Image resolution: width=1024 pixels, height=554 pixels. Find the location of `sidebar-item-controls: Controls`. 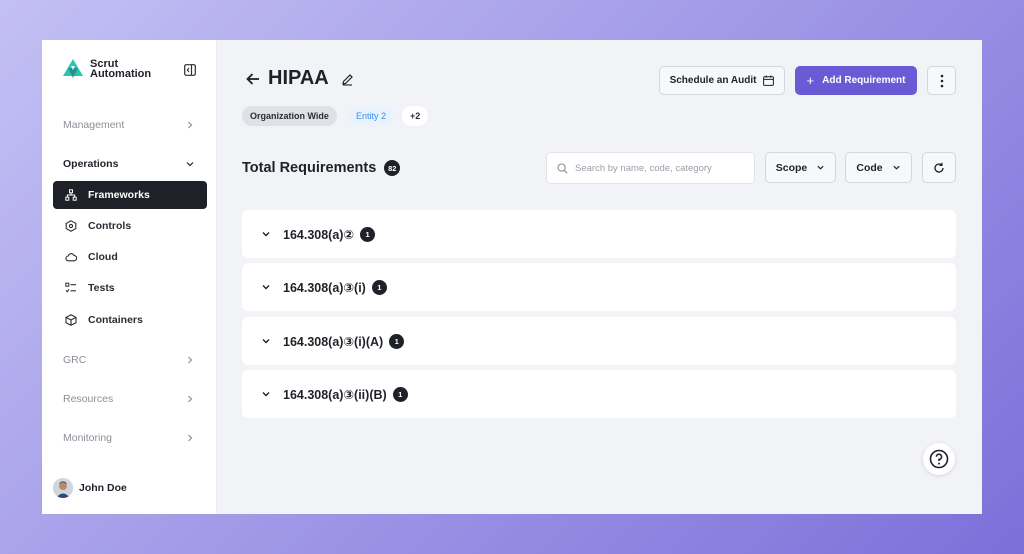

sidebar-item-controls: Controls is located at coordinates (130, 226).